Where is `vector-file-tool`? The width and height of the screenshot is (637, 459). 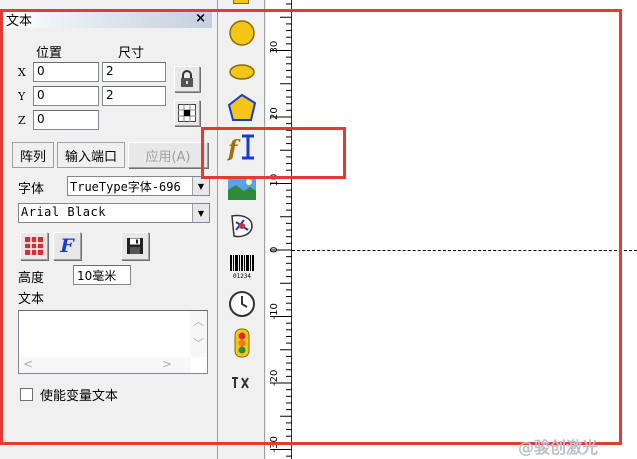
vector-file-tool is located at coordinates (242, 226).